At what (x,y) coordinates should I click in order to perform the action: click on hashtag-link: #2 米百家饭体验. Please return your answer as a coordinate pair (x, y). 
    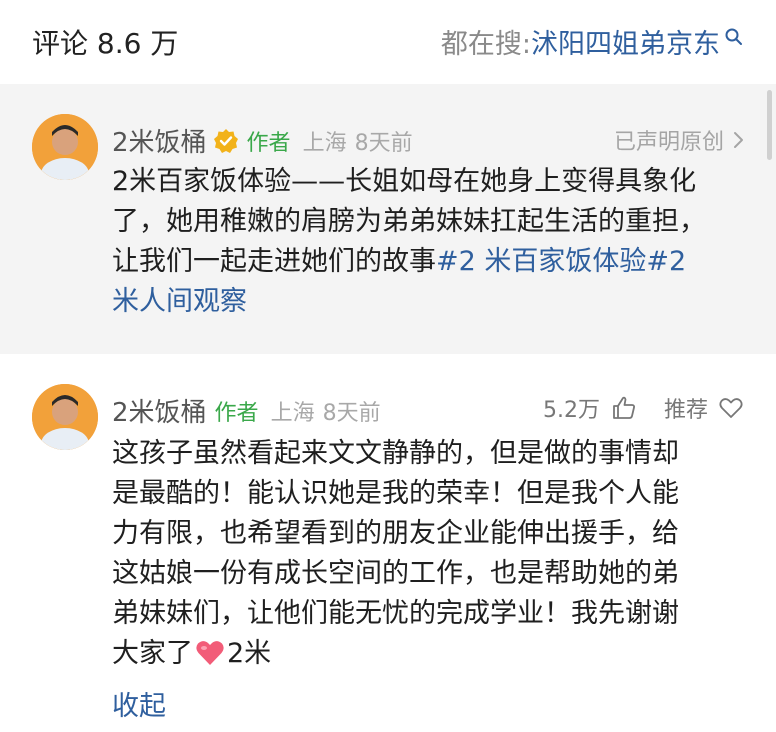
    Looking at the image, I should click on (541, 261).